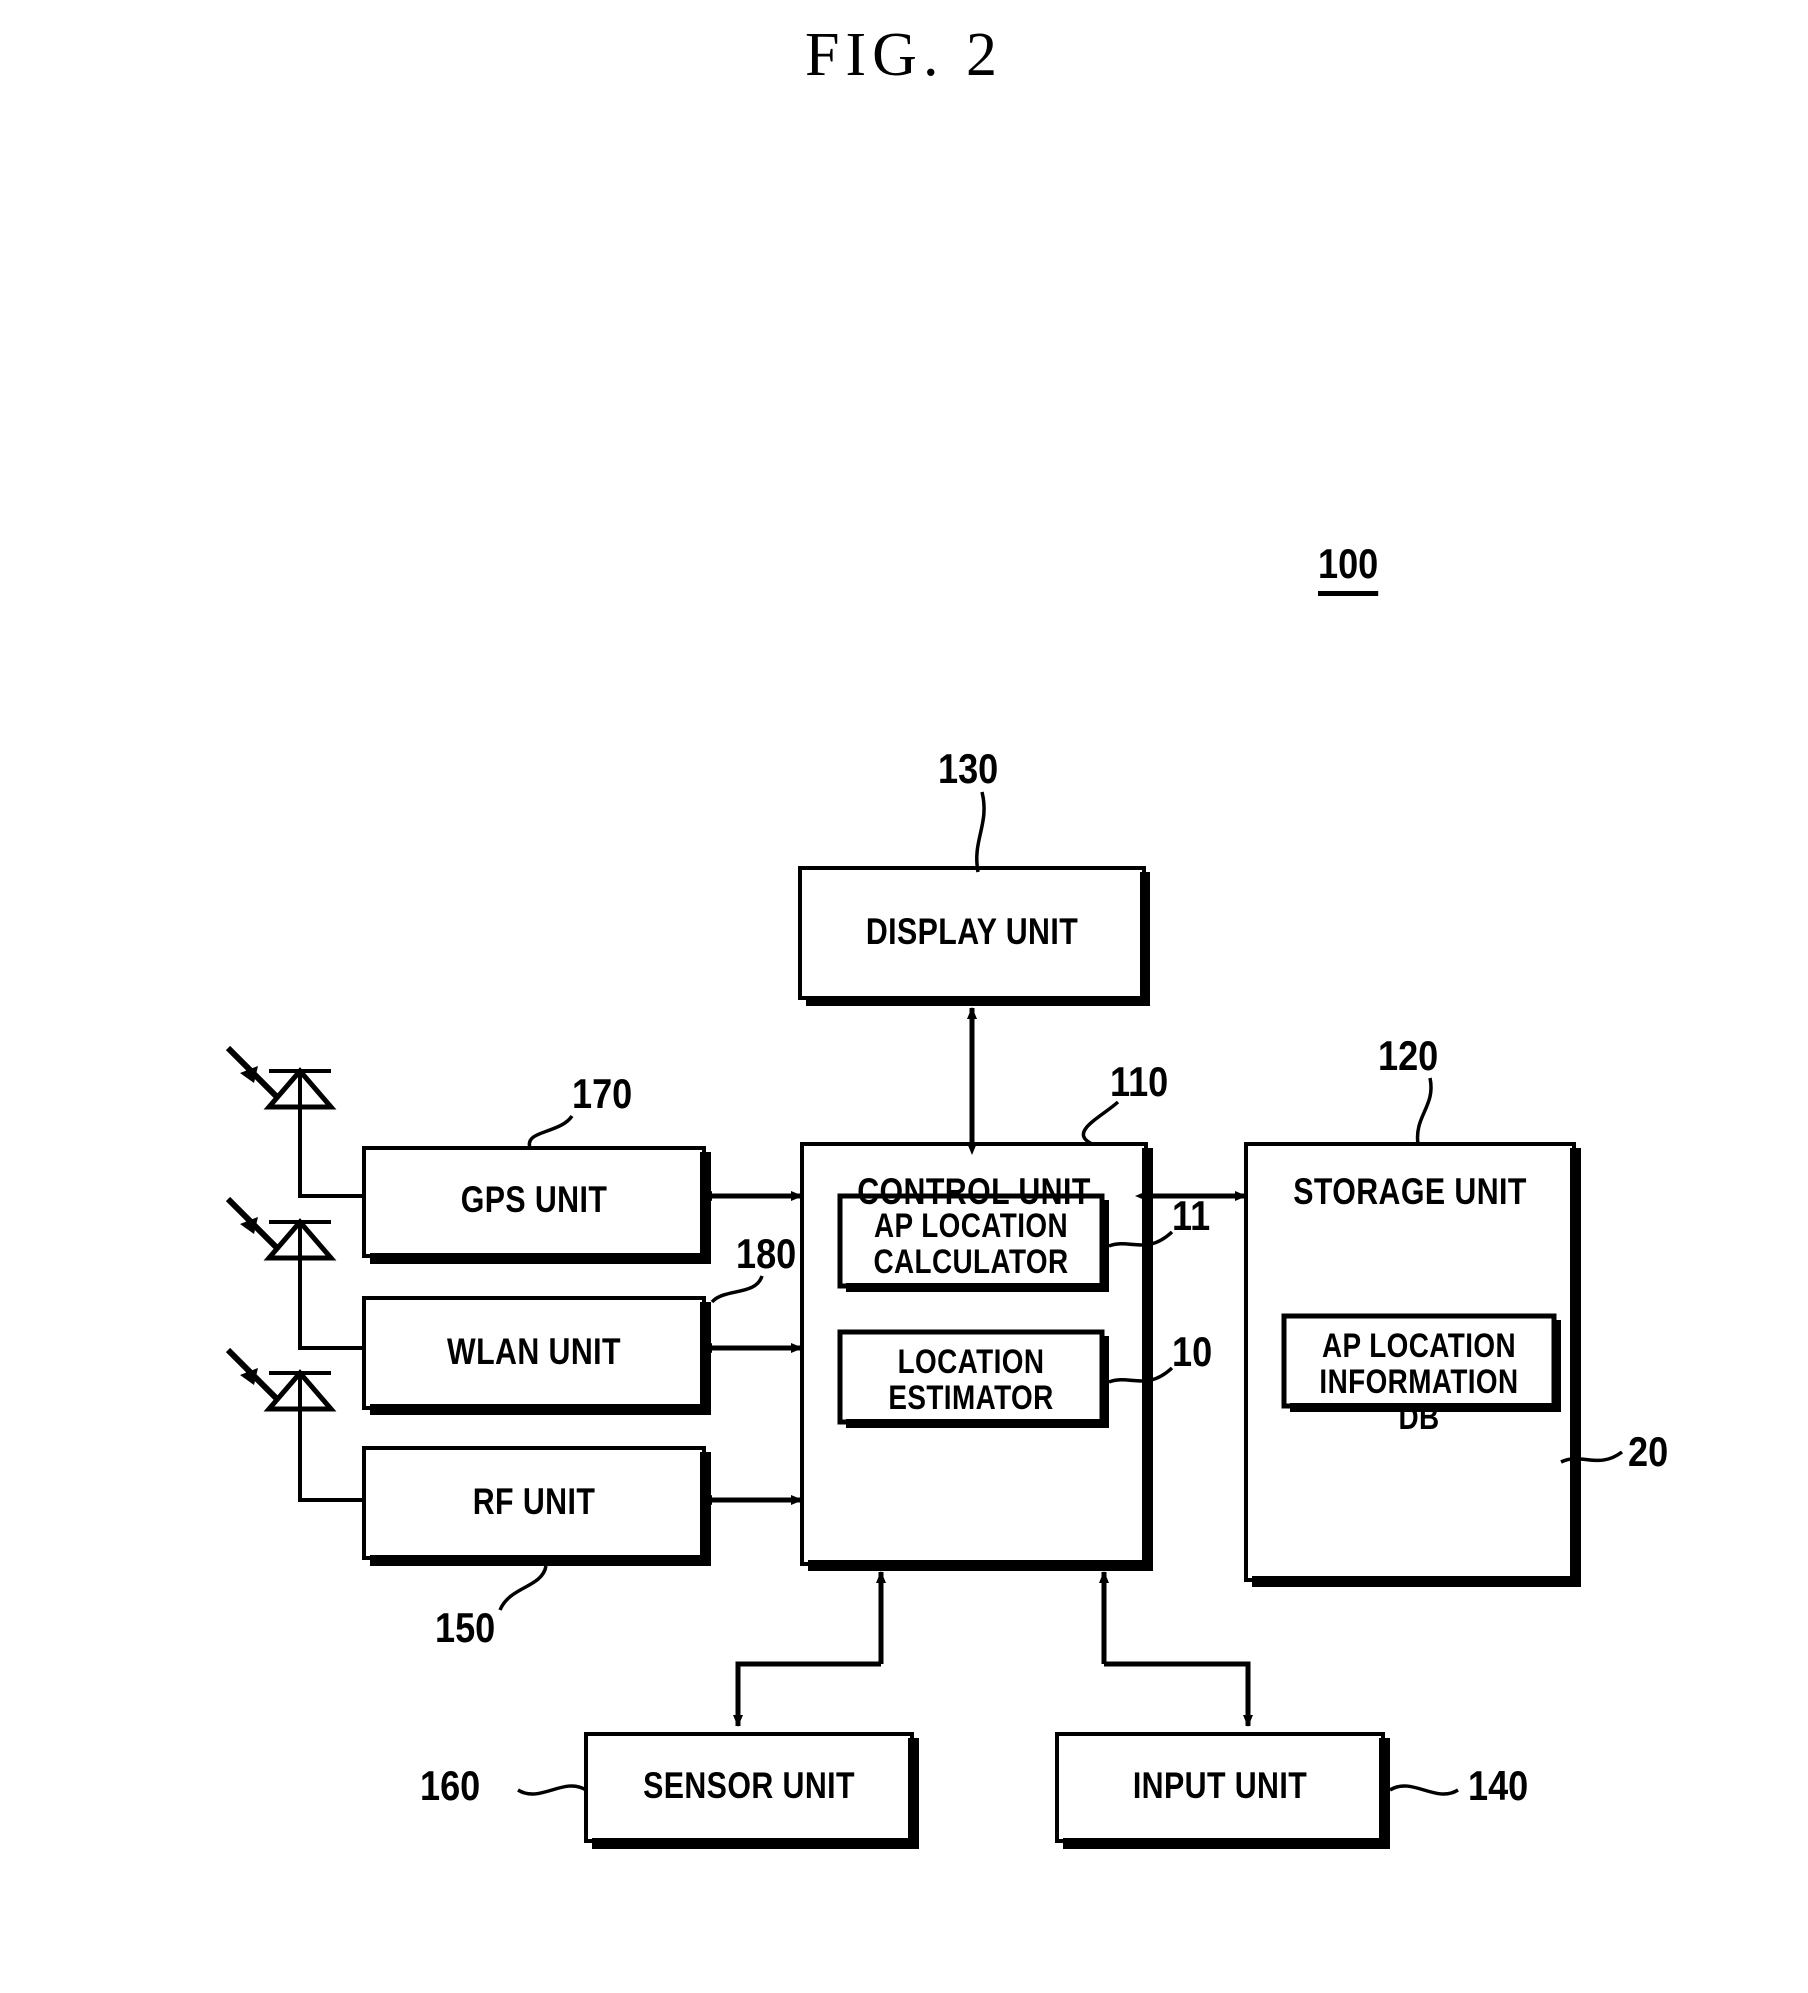 The width and height of the screenshot is (1808, 1993). What do you see at coordinates (294, 1121) in the screenshot?
I see `antenna-gps-icon` at bounding box center [294, 1121].